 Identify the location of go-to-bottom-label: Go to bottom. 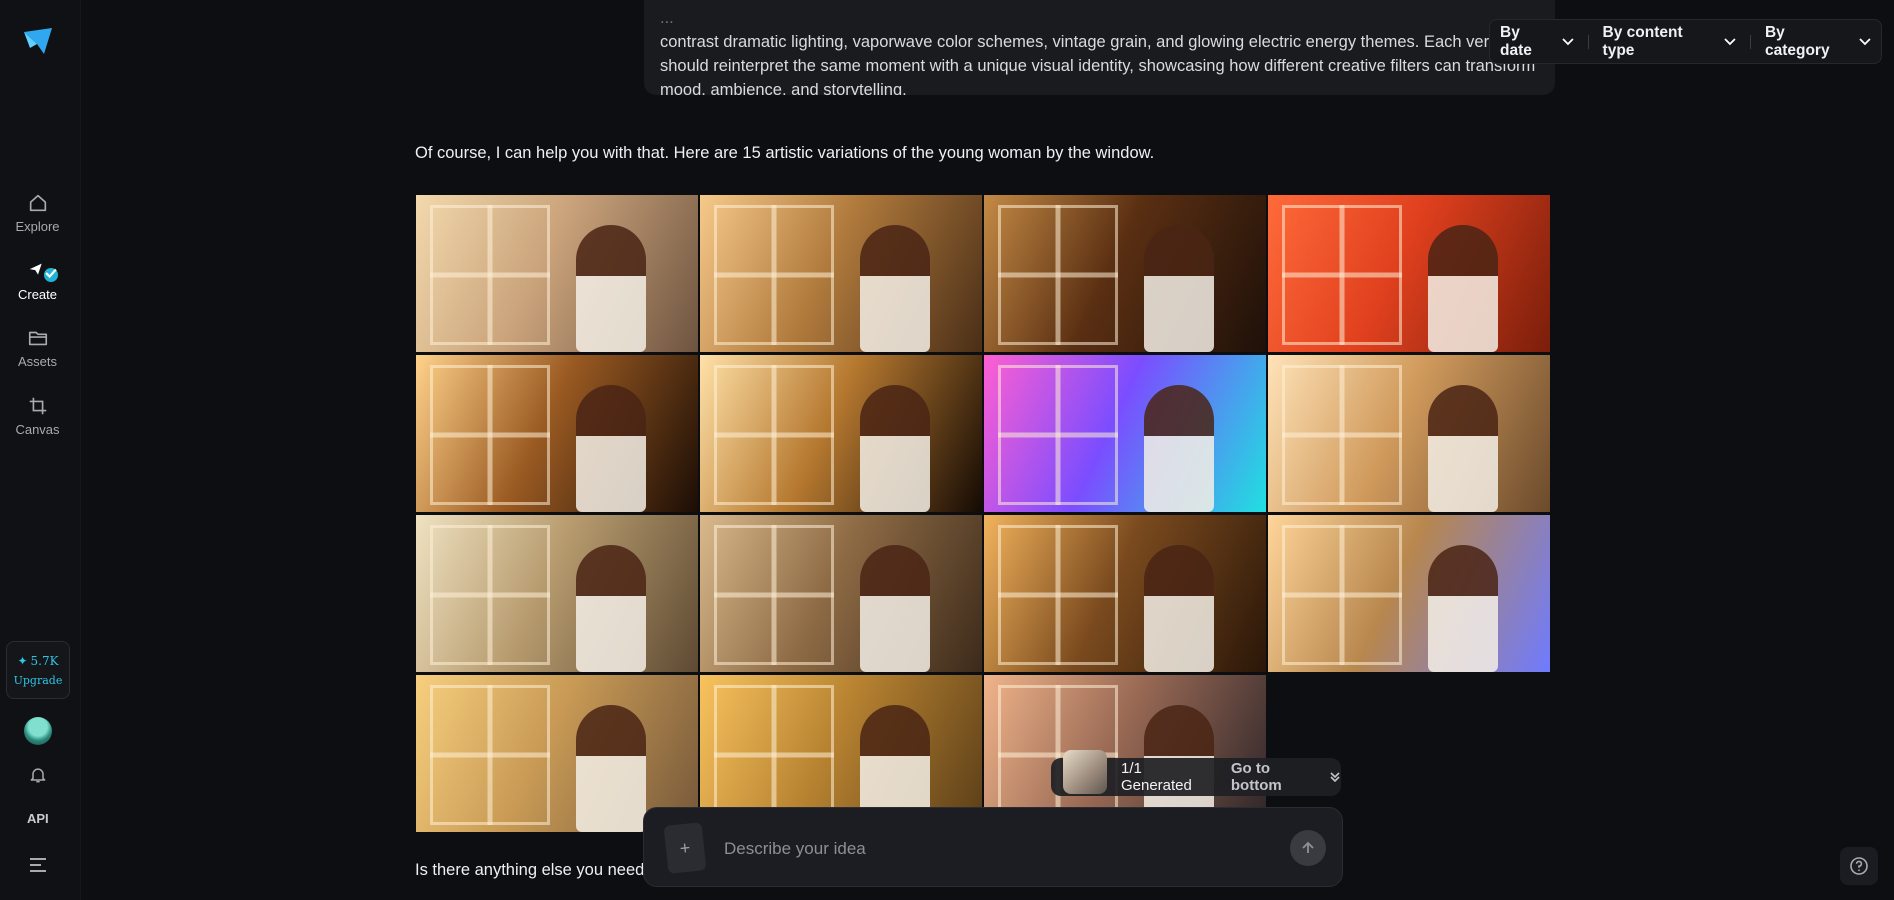
(1256, 777).